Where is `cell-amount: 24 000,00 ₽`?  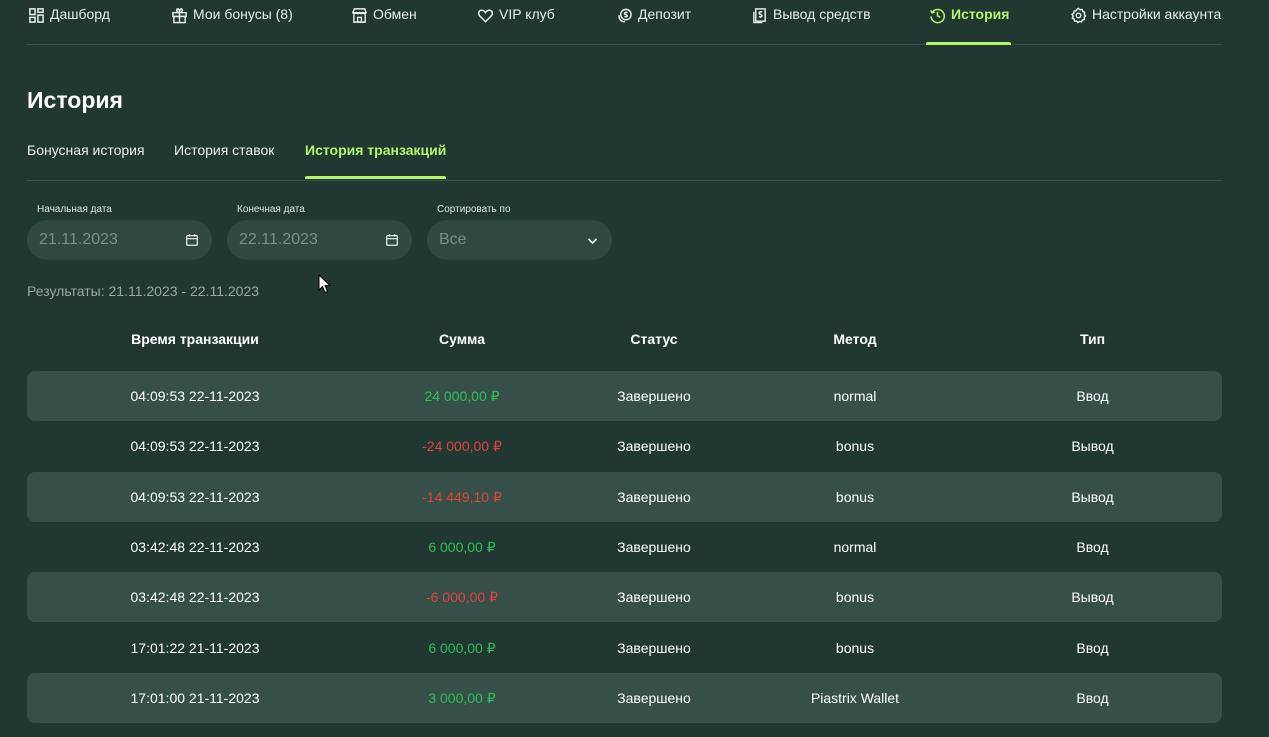 cell-amount: 24 000,00 ₽ is located at coordinates (462, 396).